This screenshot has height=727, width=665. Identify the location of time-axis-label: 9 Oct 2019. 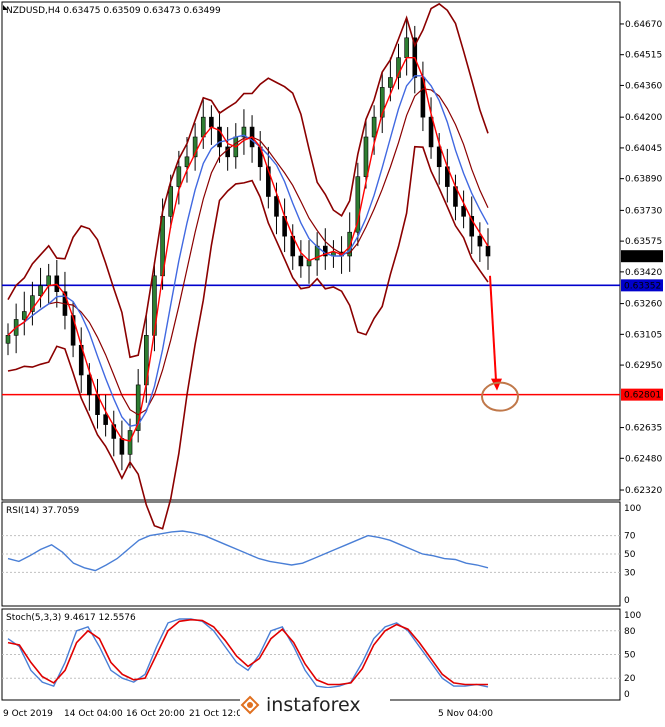
(28, 714).